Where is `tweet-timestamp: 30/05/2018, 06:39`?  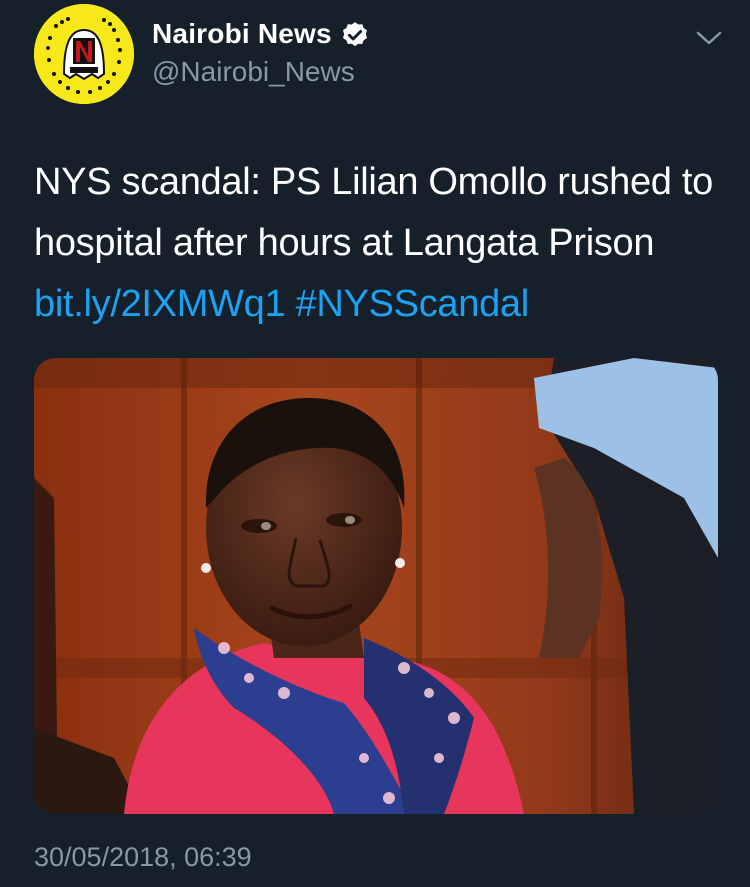 tweet-timestamp: 30/05/2018, 06:39 is located at coordinates (143, 857).